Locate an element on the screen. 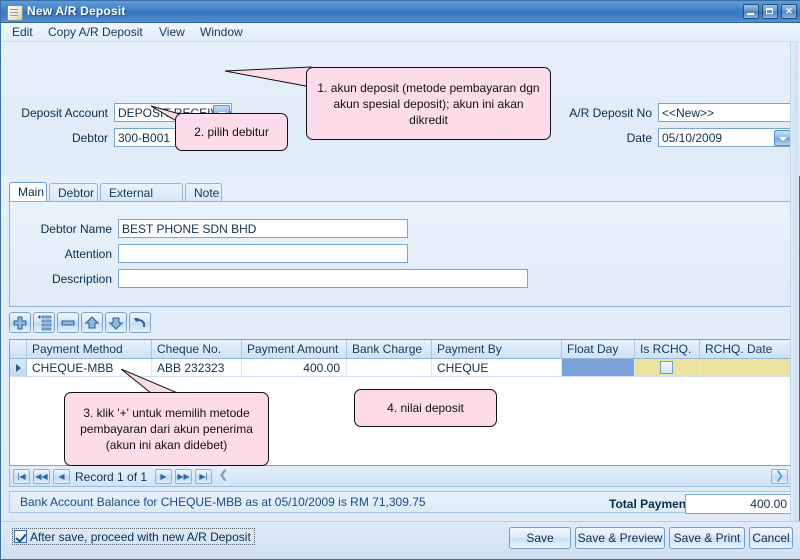  arrow-up-icon is located at coordinates (92, 322).